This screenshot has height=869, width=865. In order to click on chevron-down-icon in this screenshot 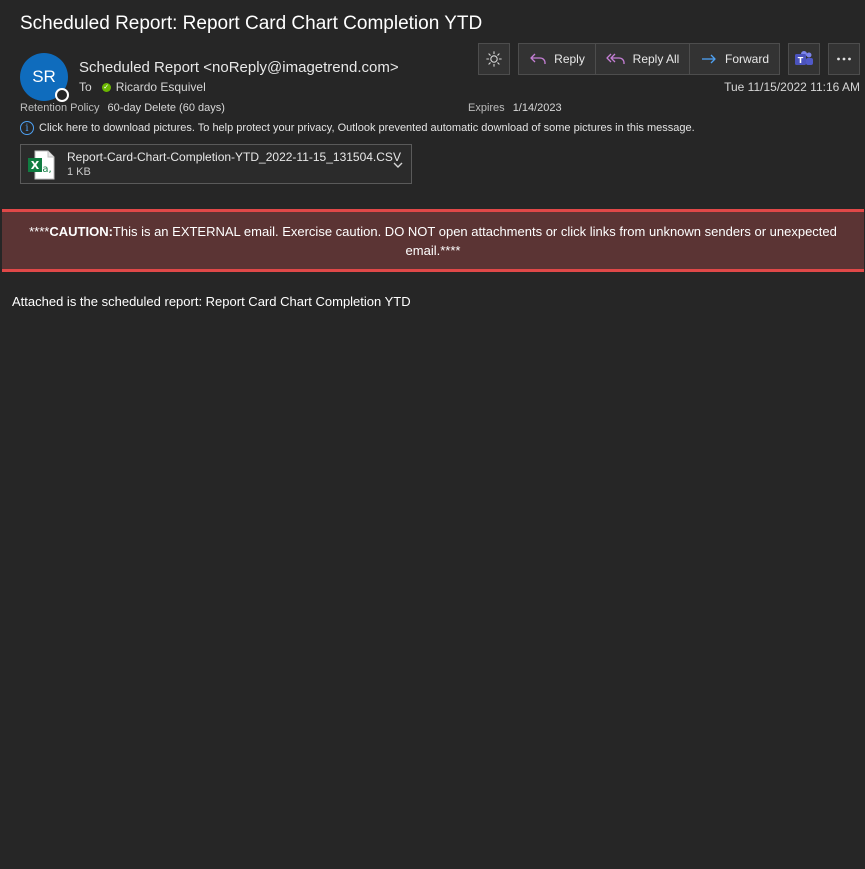, I will do `click(398, 165)`.